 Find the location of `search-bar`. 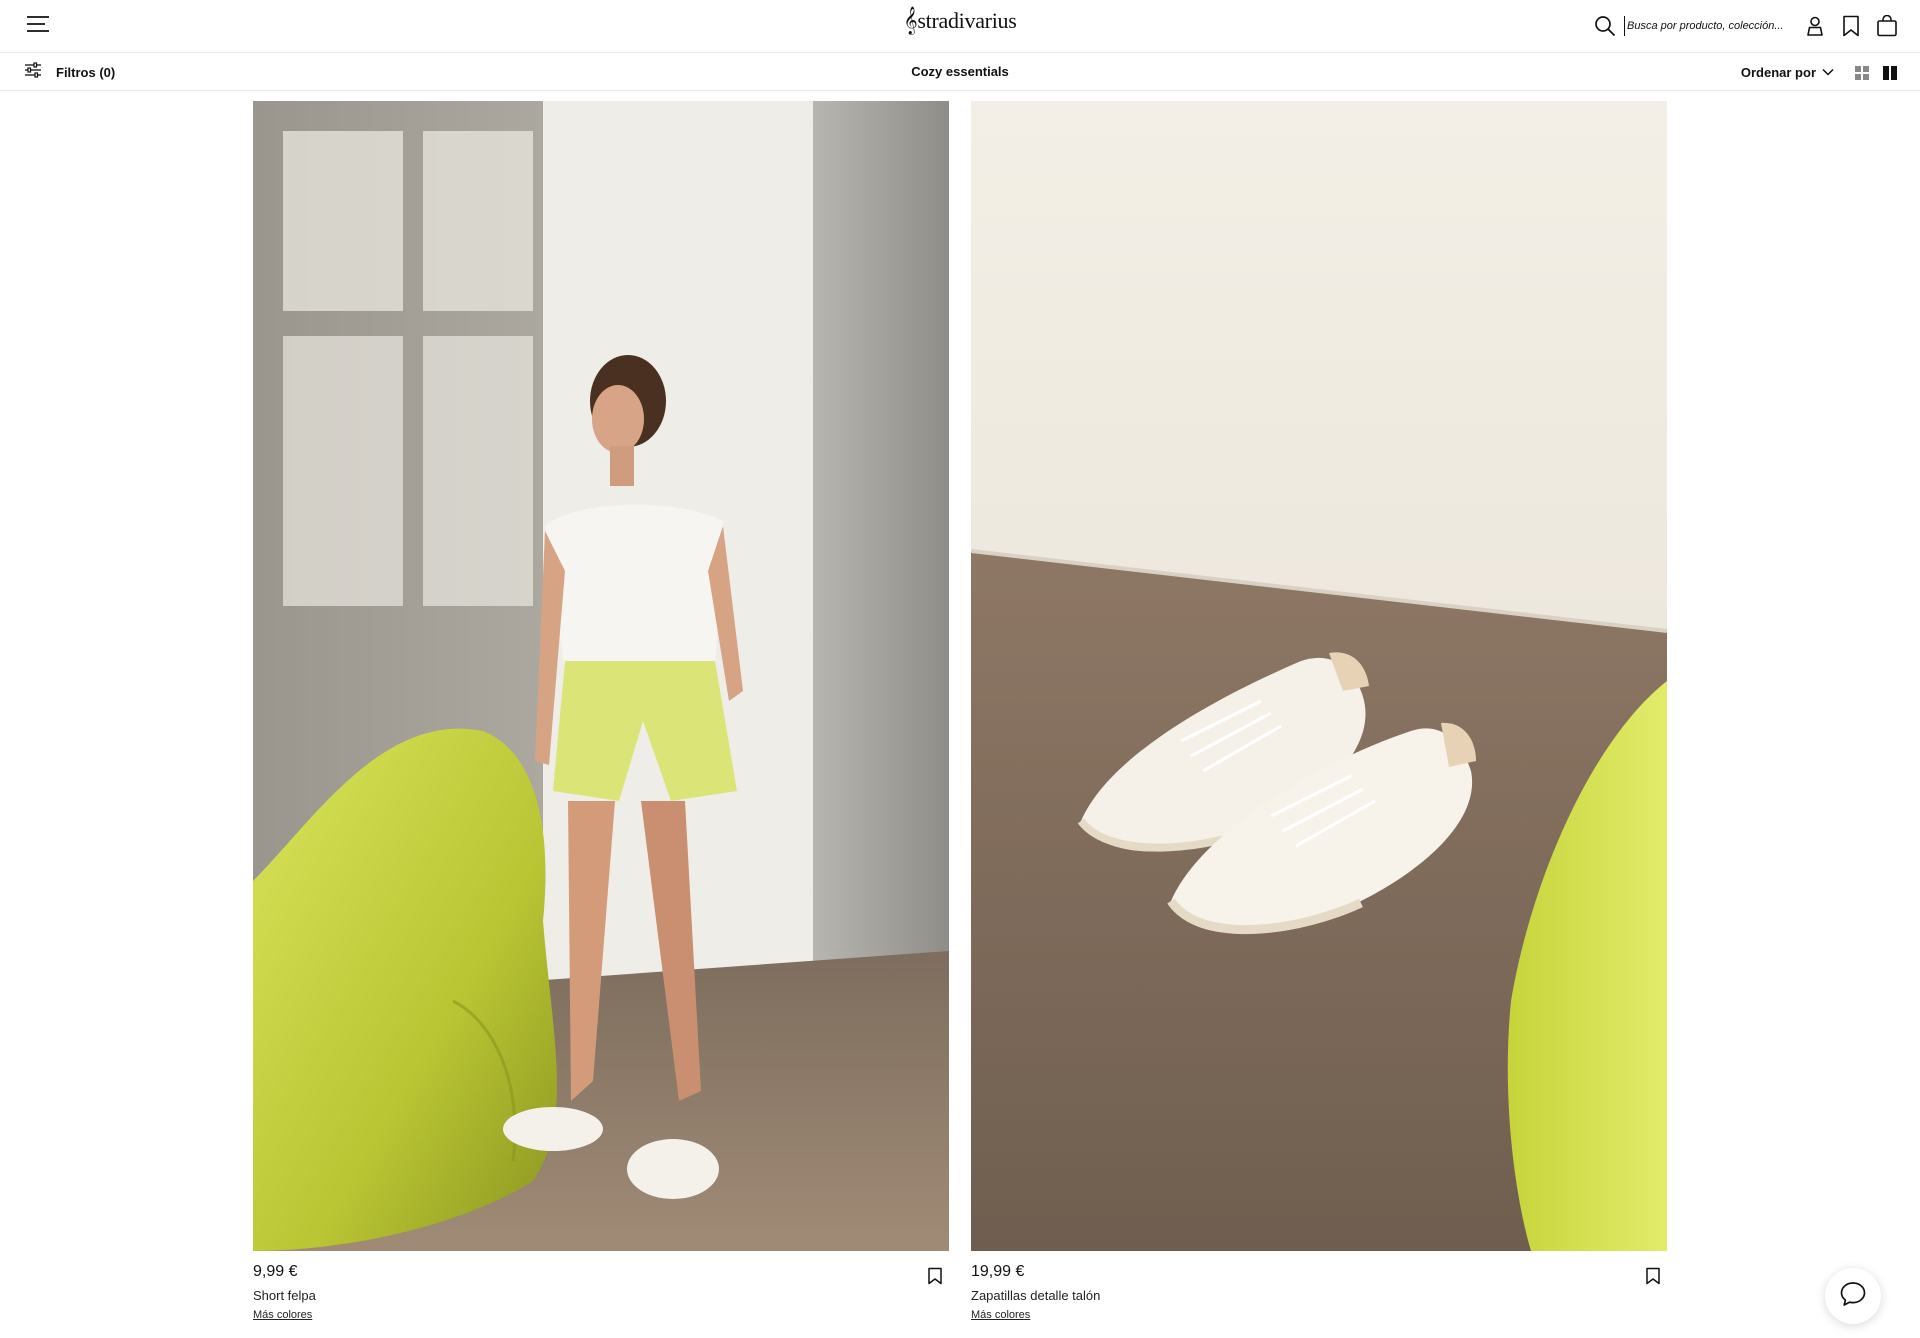

search-bar is located at coordinates (1689, 26).